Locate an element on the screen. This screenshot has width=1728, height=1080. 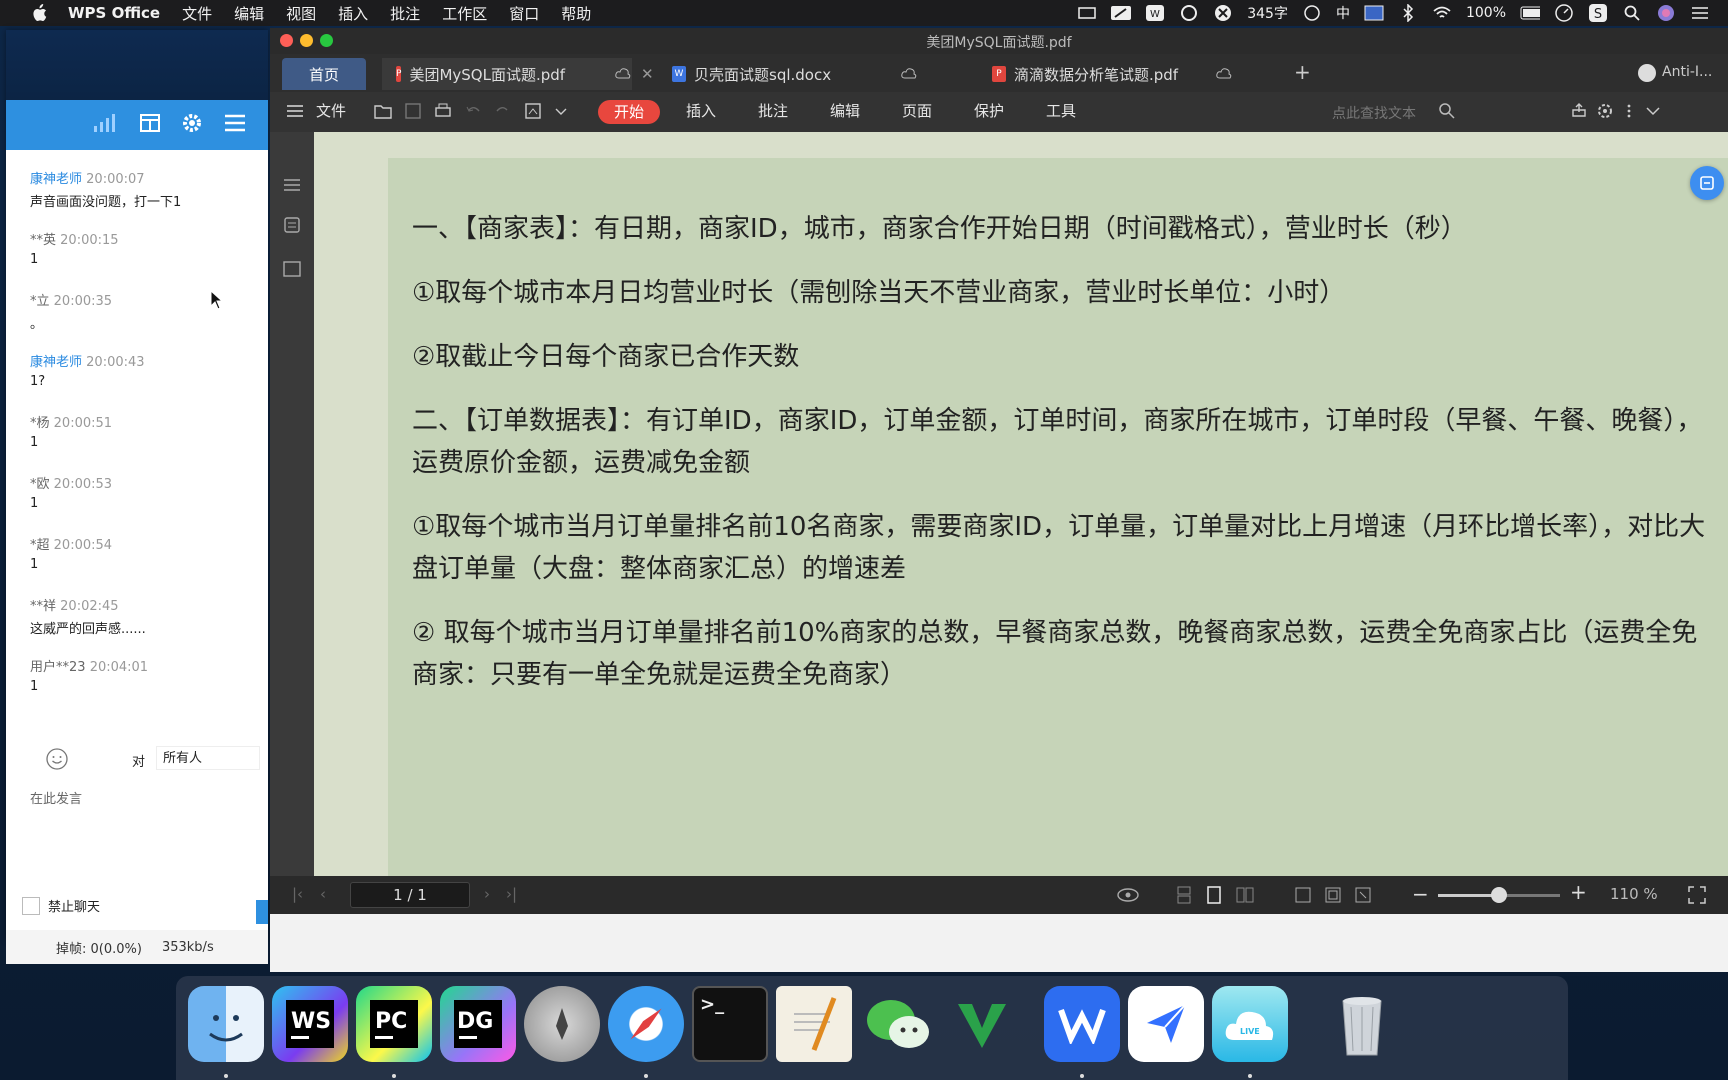
apple-icon is located at coordinates (39, 13).